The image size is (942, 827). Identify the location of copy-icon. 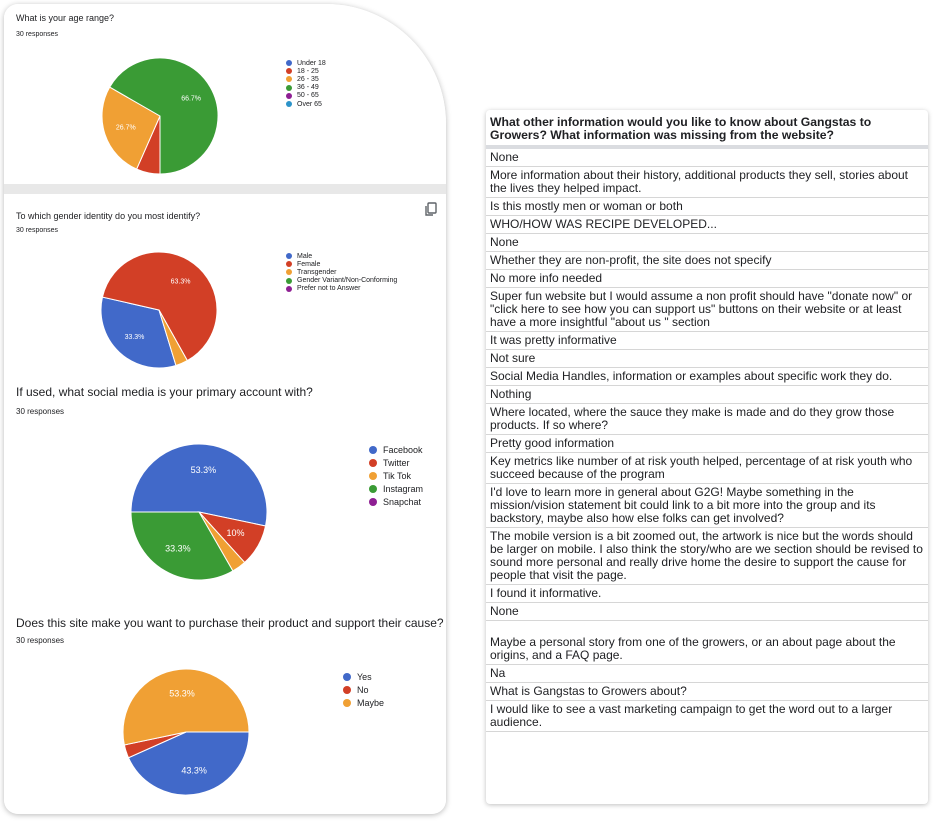
(431, 209).